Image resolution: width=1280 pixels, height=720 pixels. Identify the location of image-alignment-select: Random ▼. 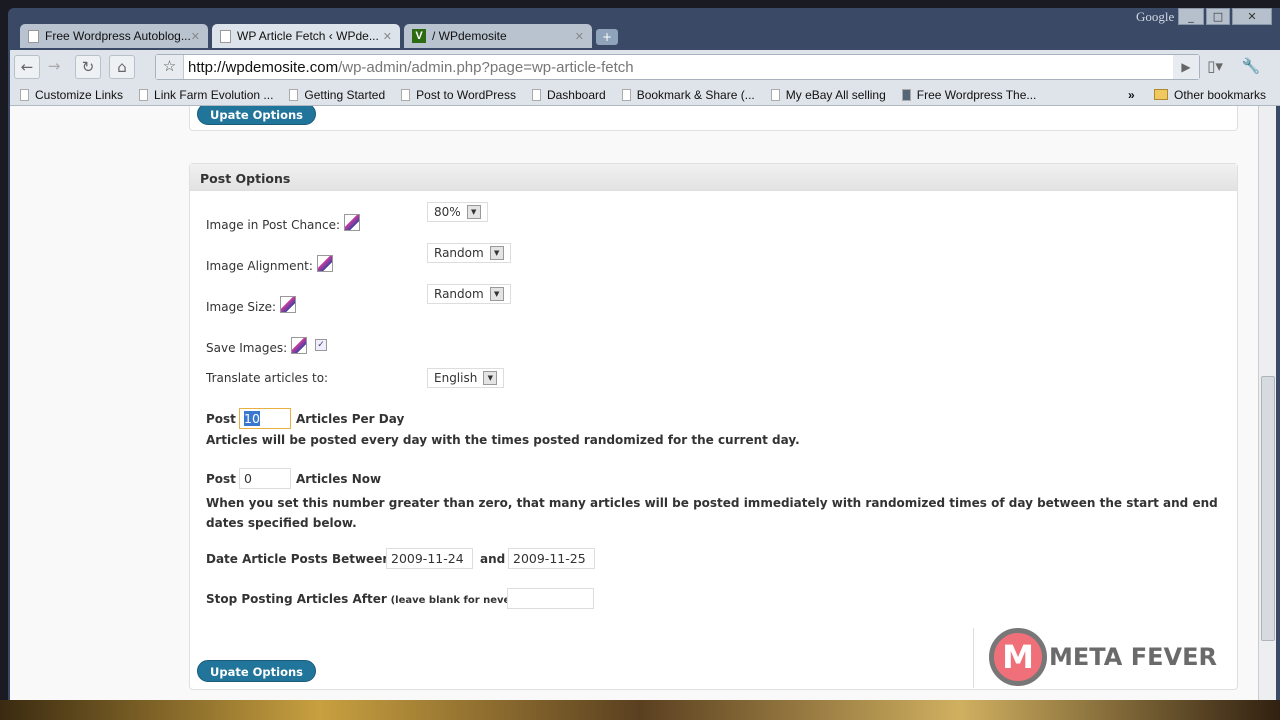
(469, 253).